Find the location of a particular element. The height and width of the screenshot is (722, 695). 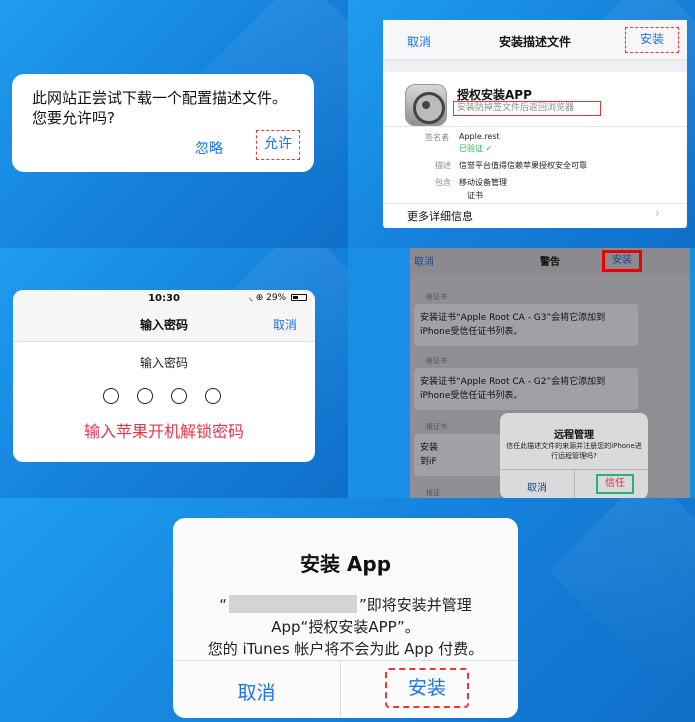

verified-badge: 已验证 ✓ is located at coordinates (476, 148).